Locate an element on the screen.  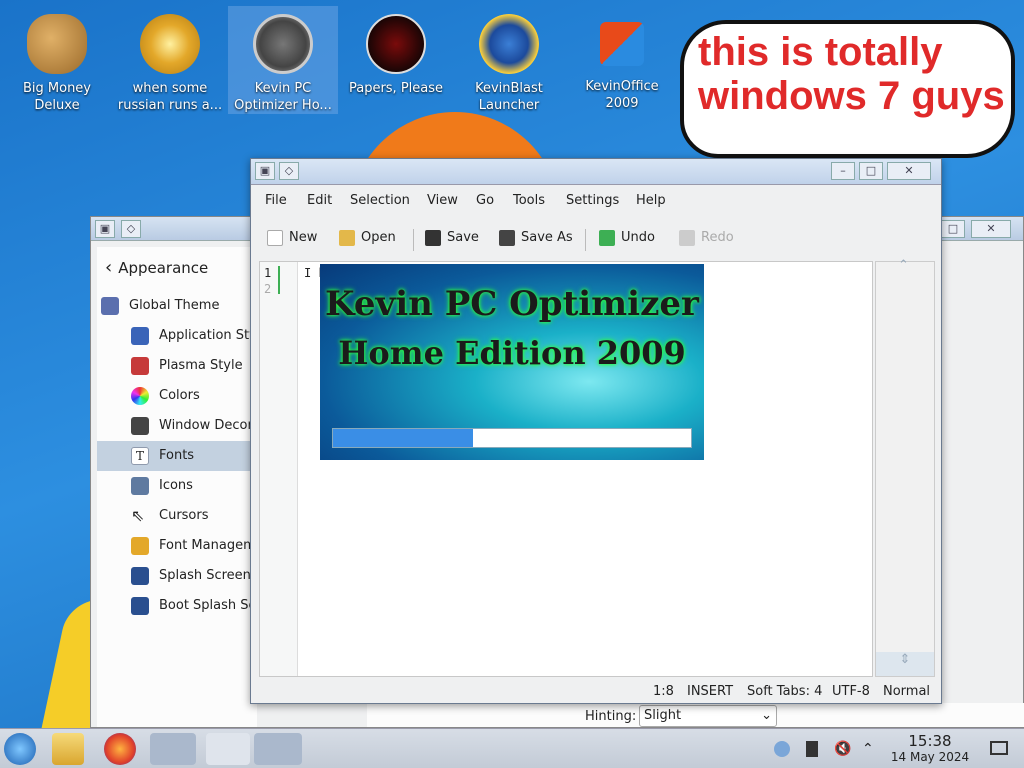
sidebar-item-label: Fonts is located at coordinates (177, 455).